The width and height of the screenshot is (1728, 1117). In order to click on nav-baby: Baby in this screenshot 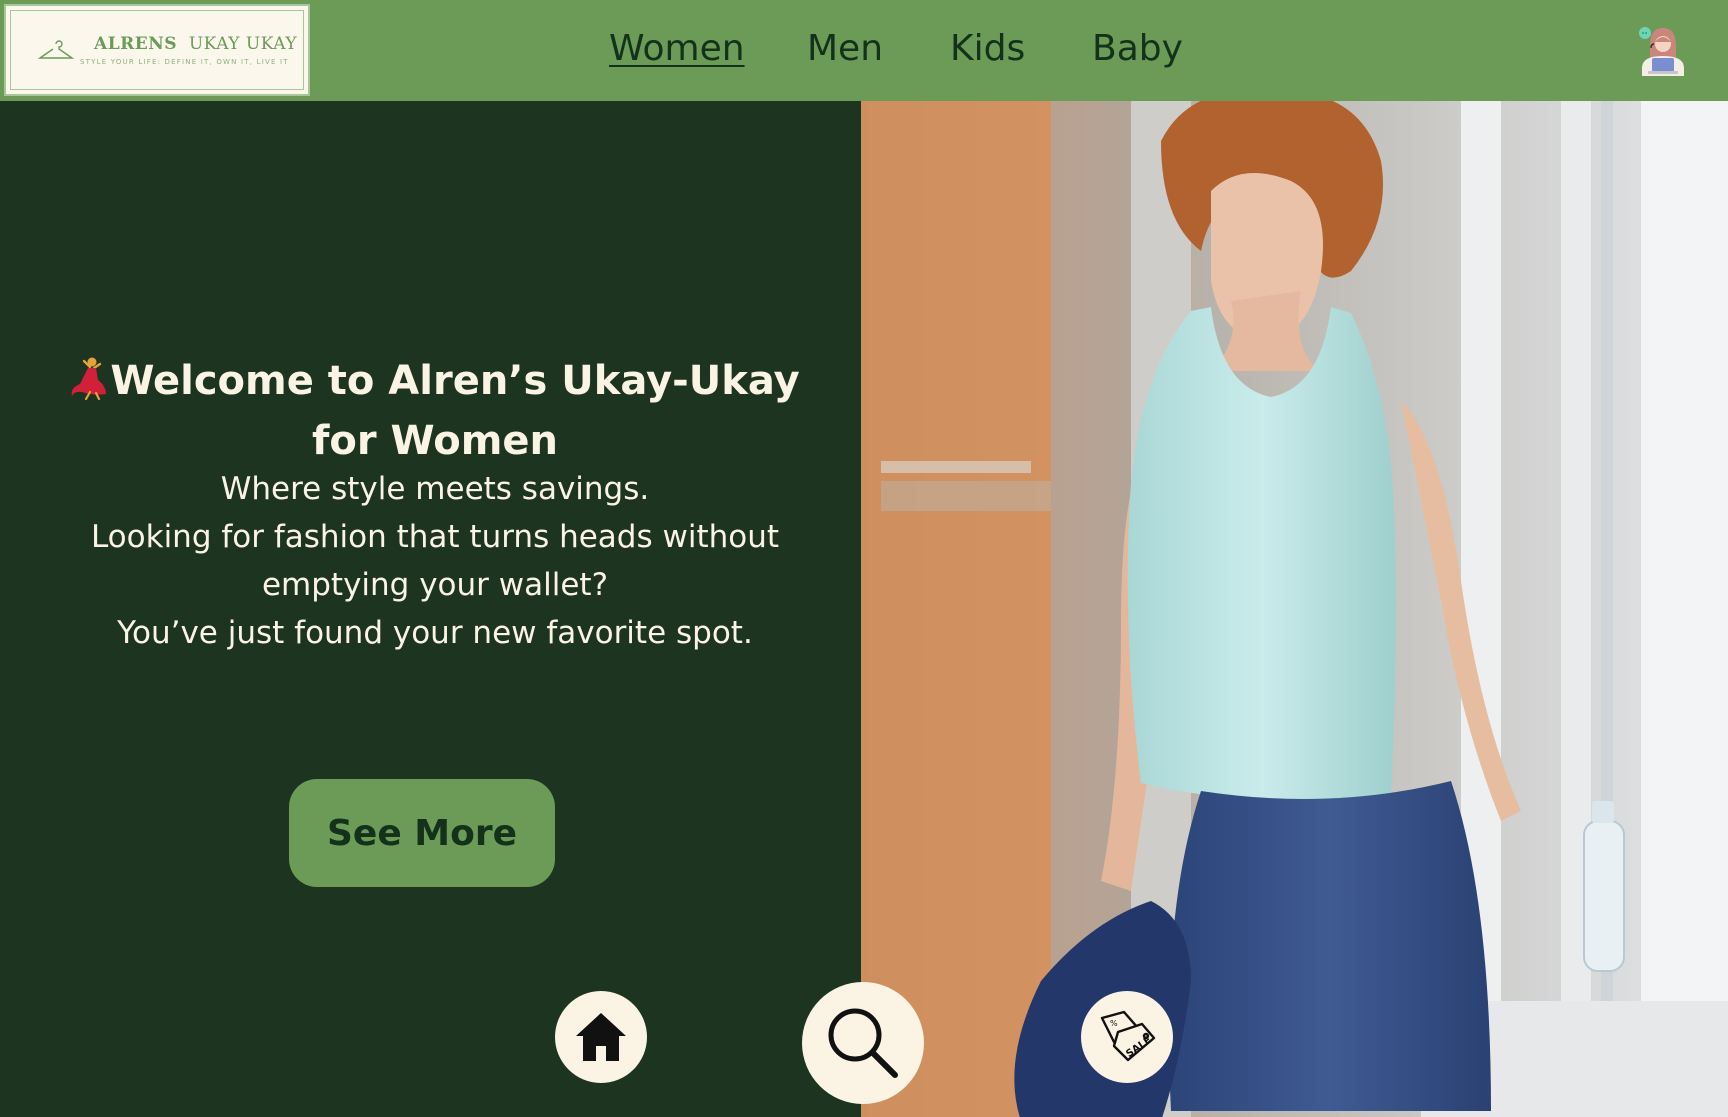, I will do `click(1137, 48)`.